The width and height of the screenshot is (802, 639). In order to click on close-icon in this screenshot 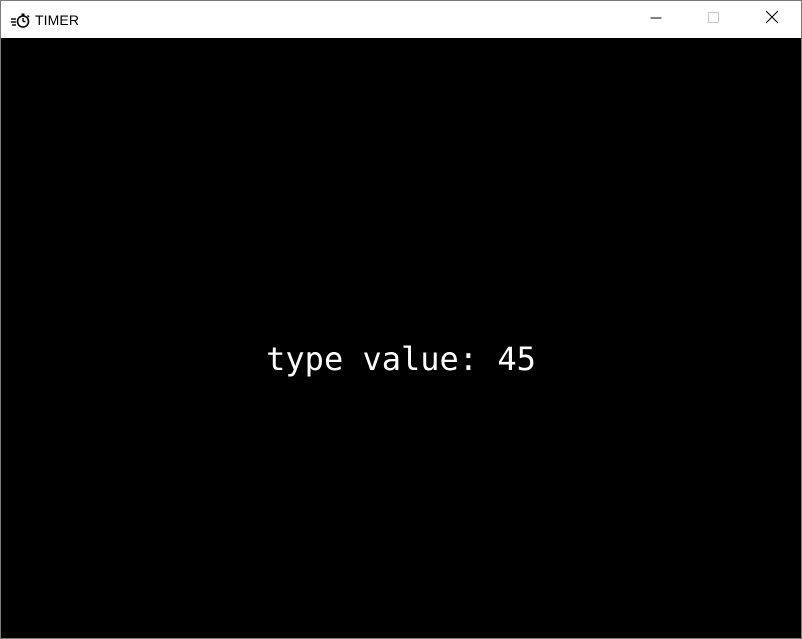, I will do `click(772, 19)`.